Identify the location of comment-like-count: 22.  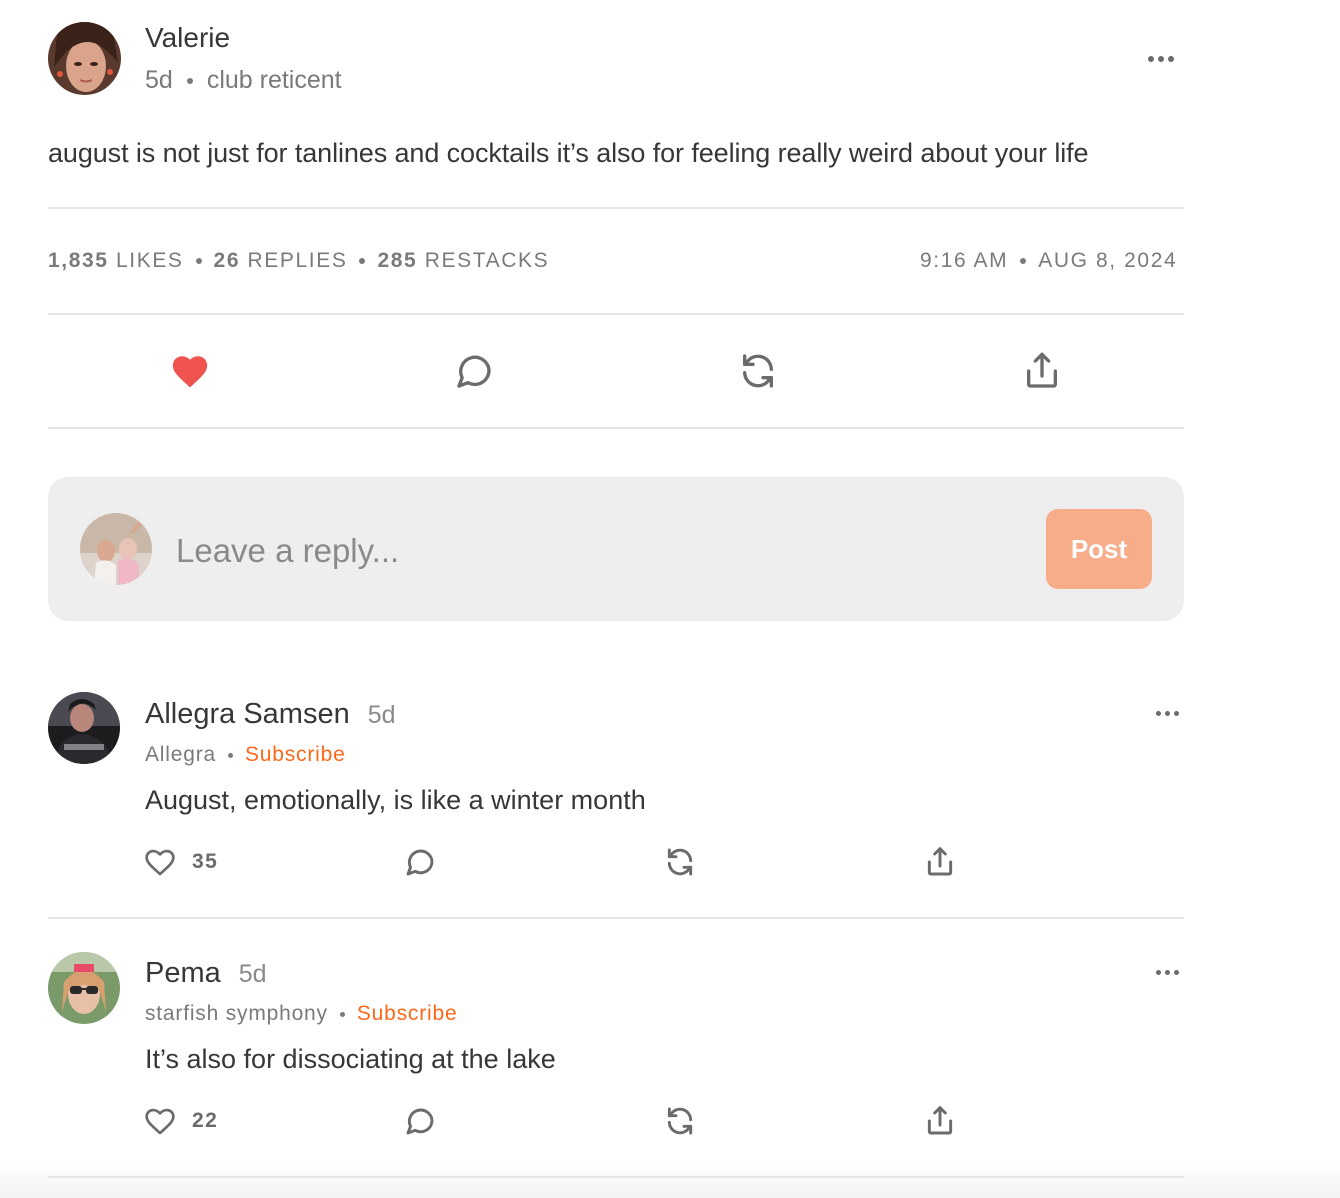
(205, 1120).